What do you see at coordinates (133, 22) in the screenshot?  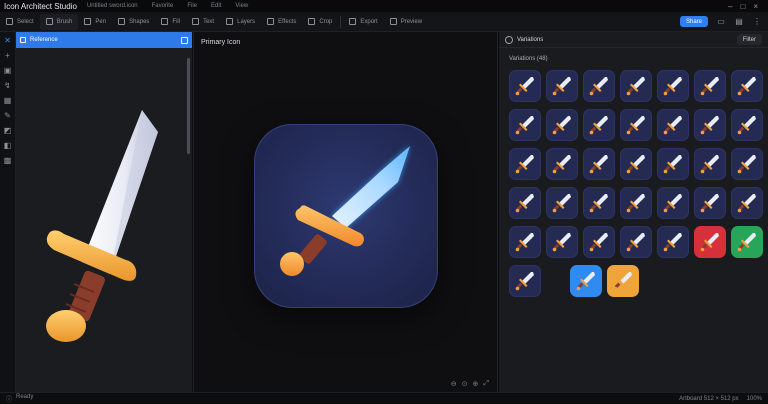 I see `tool-shapes: Shapes` at bounding box center [133, 22].